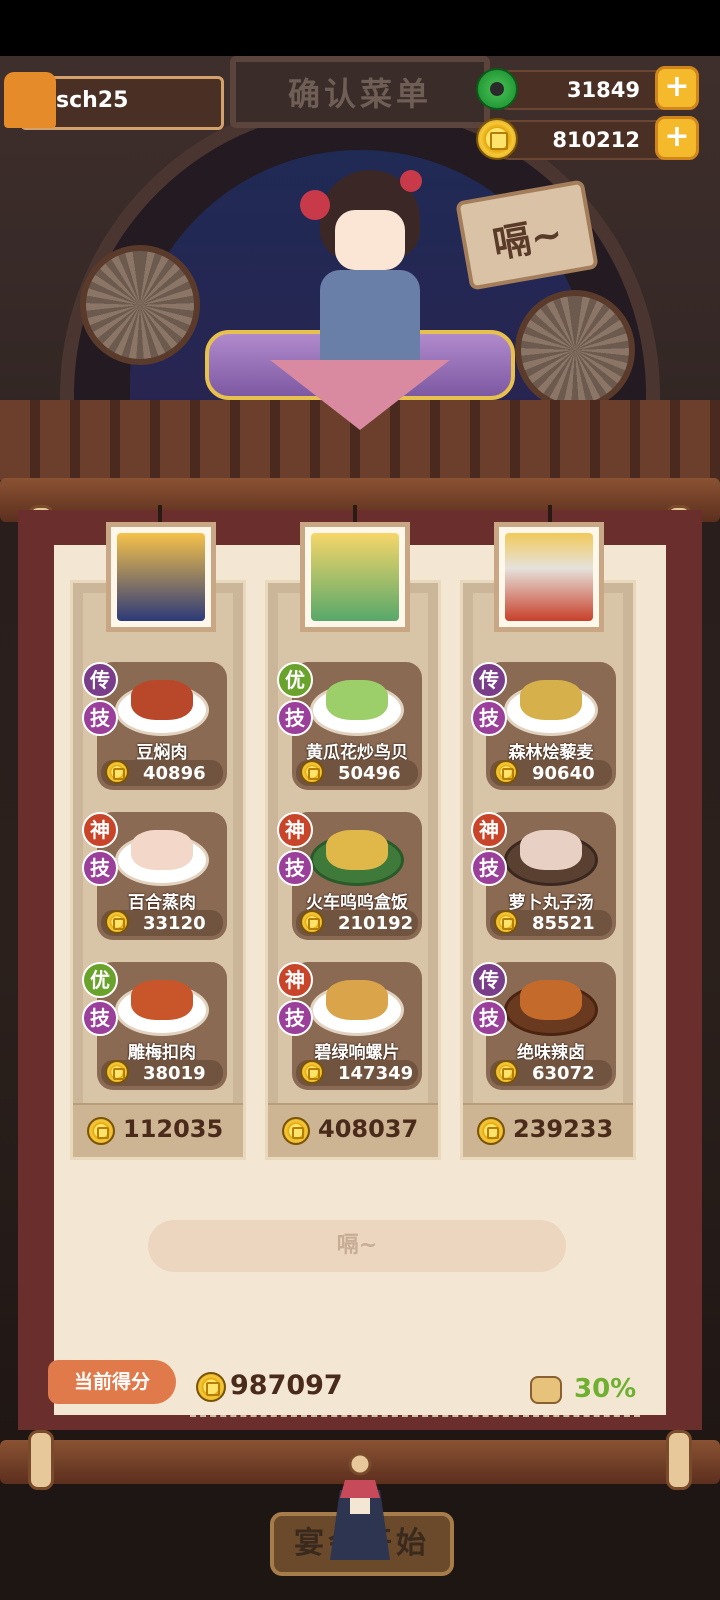 This screenshot has height=1600, width=720. What do you see at coordinates (368, 1129) in the screenshot?
I see `column-total: 408037` at bounding box center [368, 1129].